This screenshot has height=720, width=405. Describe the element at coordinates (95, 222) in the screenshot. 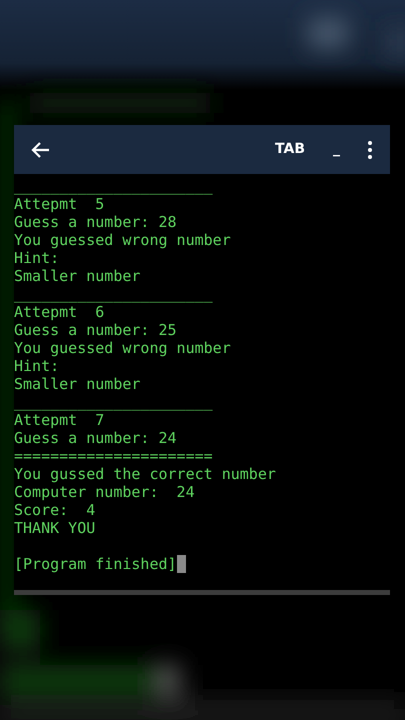

I see `terminal-line: Guess a number: 28` at that location.